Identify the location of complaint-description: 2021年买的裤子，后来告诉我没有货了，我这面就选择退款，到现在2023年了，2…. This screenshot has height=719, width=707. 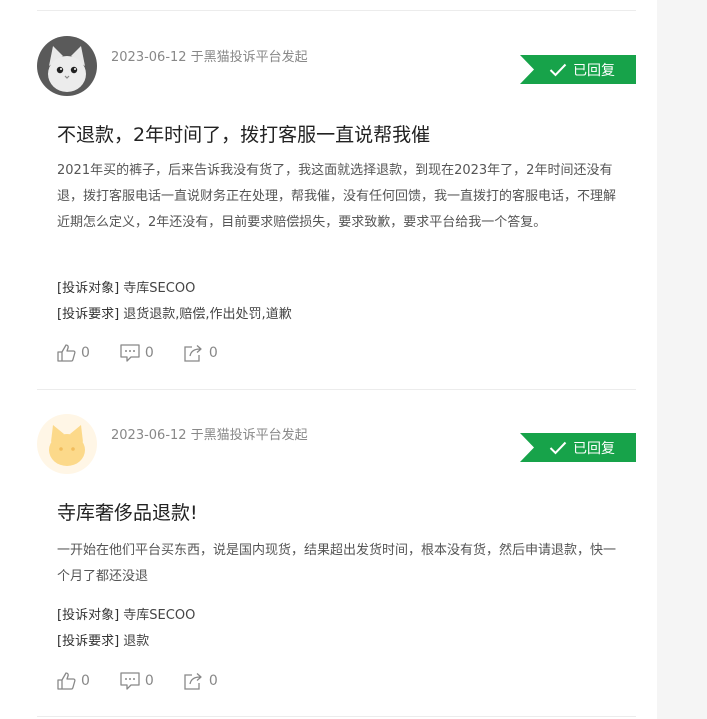
(337, 196).